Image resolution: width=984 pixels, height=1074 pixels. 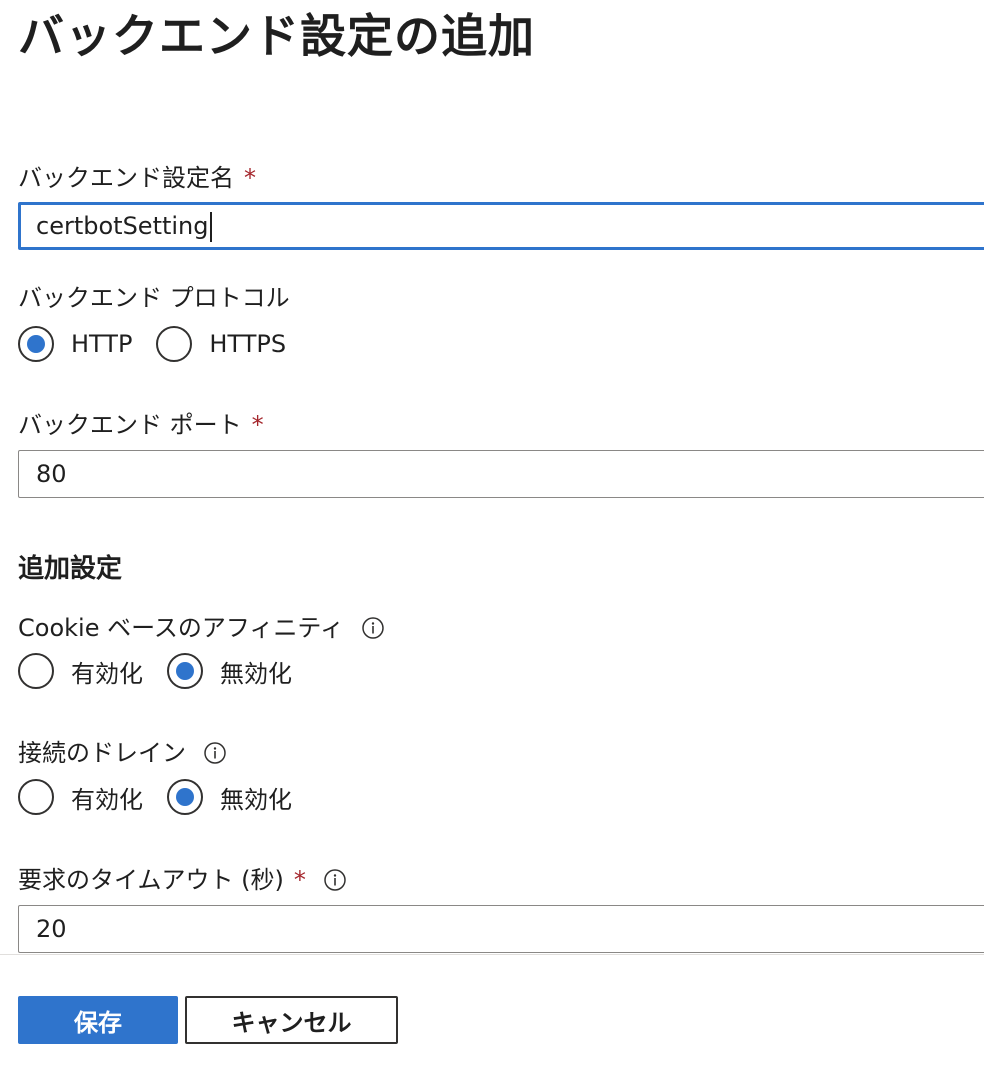 I want to click on connection-draining-label: 接続のドレイン, so click(x=122, y=753).